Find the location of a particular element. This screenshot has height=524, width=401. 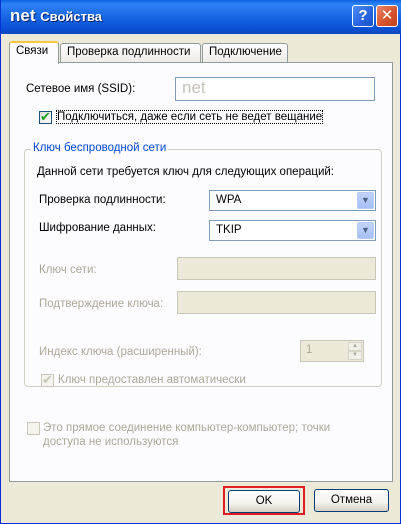

close-icon: ✕ is located at coordinates (387, 15).